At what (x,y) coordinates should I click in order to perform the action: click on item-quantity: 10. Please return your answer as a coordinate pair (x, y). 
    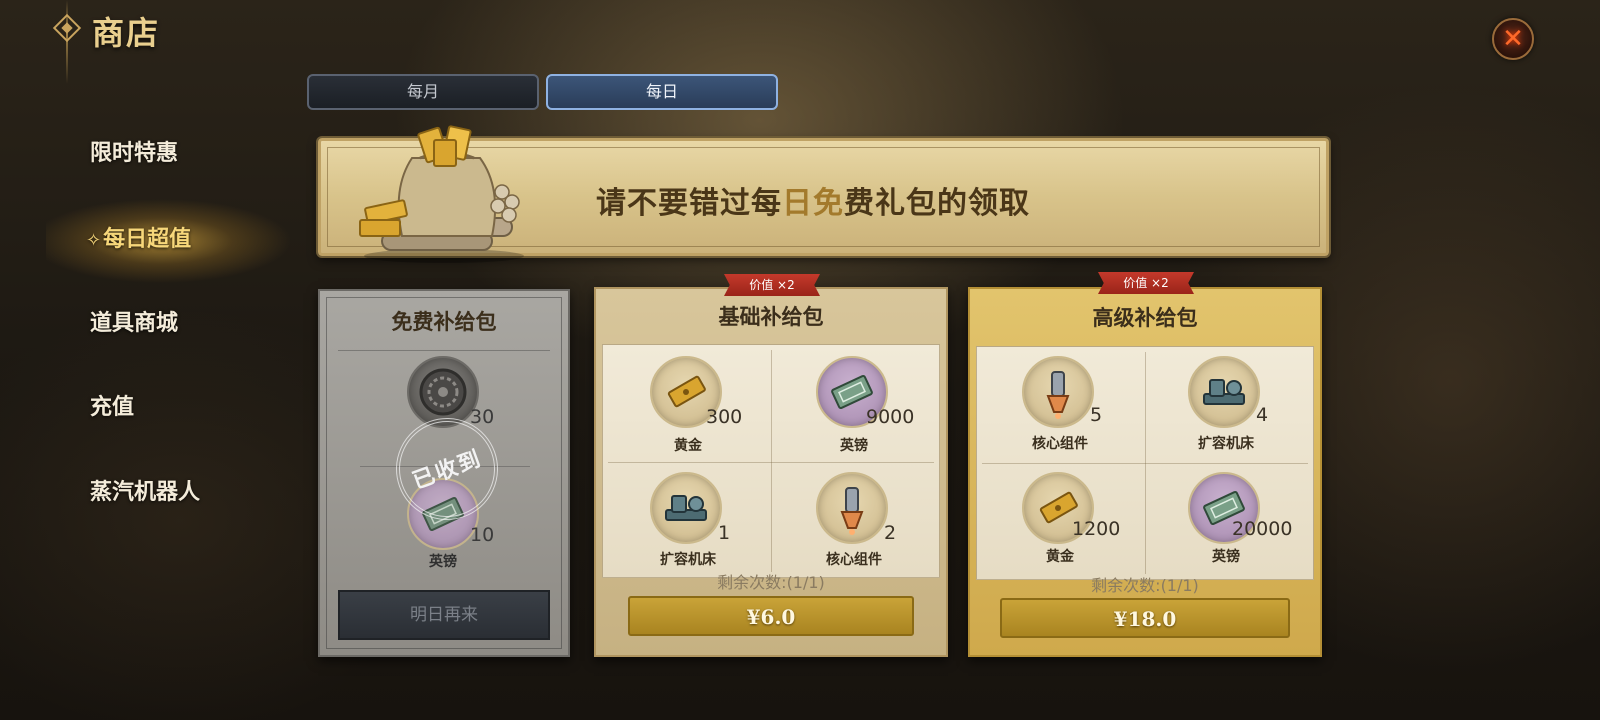
    Looking at the image, I should click on (482, 535).